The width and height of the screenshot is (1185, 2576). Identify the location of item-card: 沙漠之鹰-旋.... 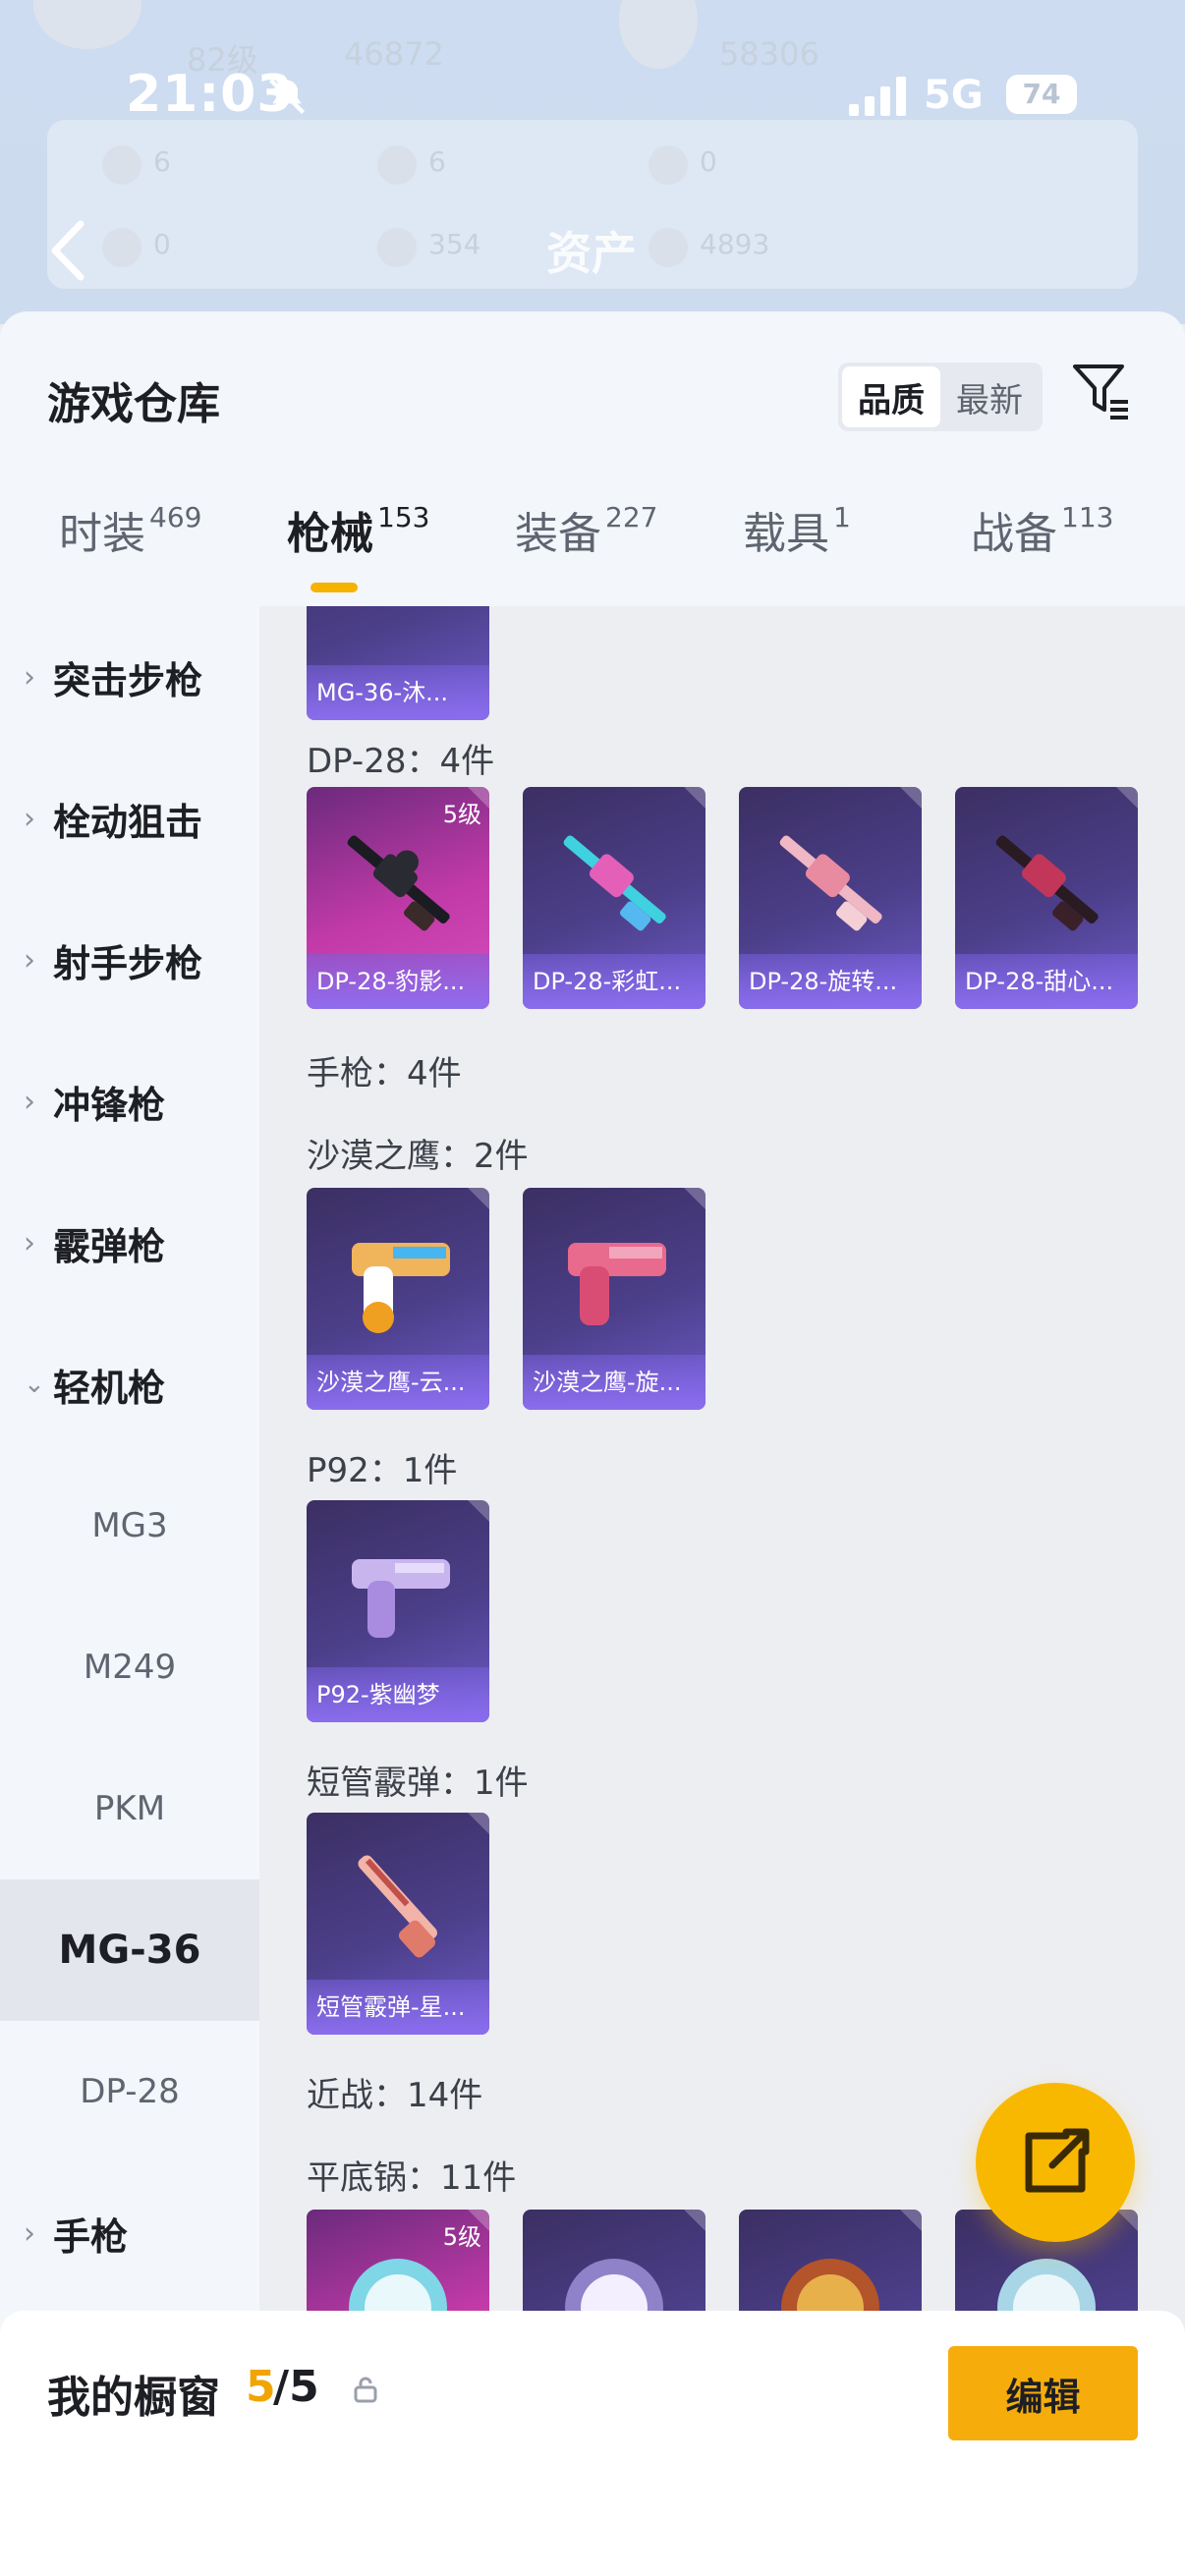
(614, 1299).